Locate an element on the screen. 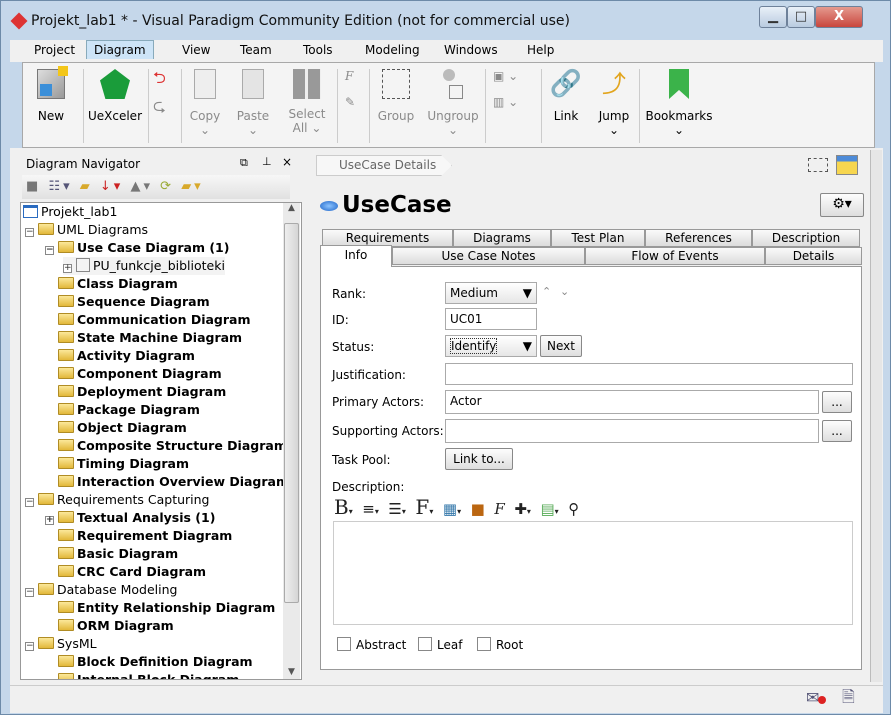 The height and width of the screenshot is (715, 891). tree-item: Timing Diagram is located at coordinates (123, 464).